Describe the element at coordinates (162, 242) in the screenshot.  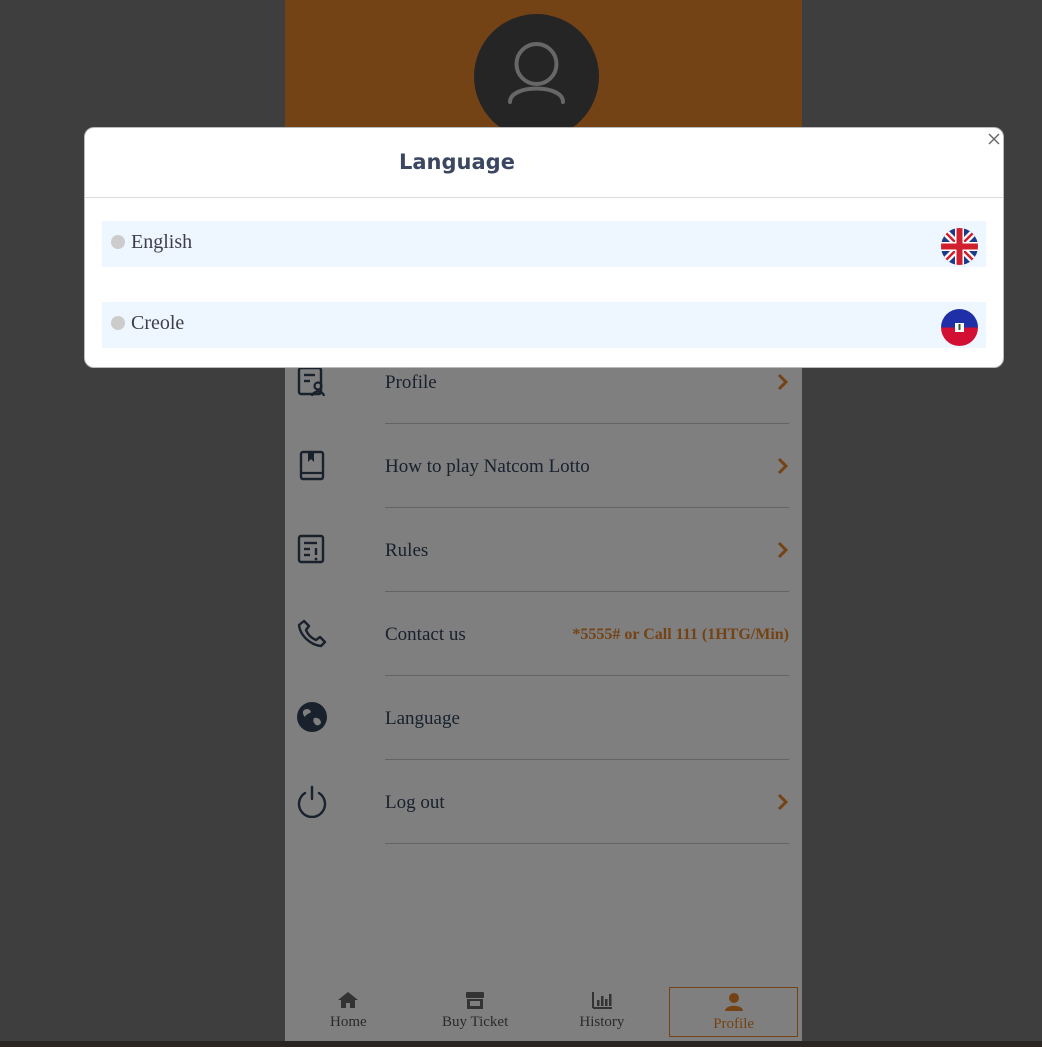
I see `language-label: English` at that location.